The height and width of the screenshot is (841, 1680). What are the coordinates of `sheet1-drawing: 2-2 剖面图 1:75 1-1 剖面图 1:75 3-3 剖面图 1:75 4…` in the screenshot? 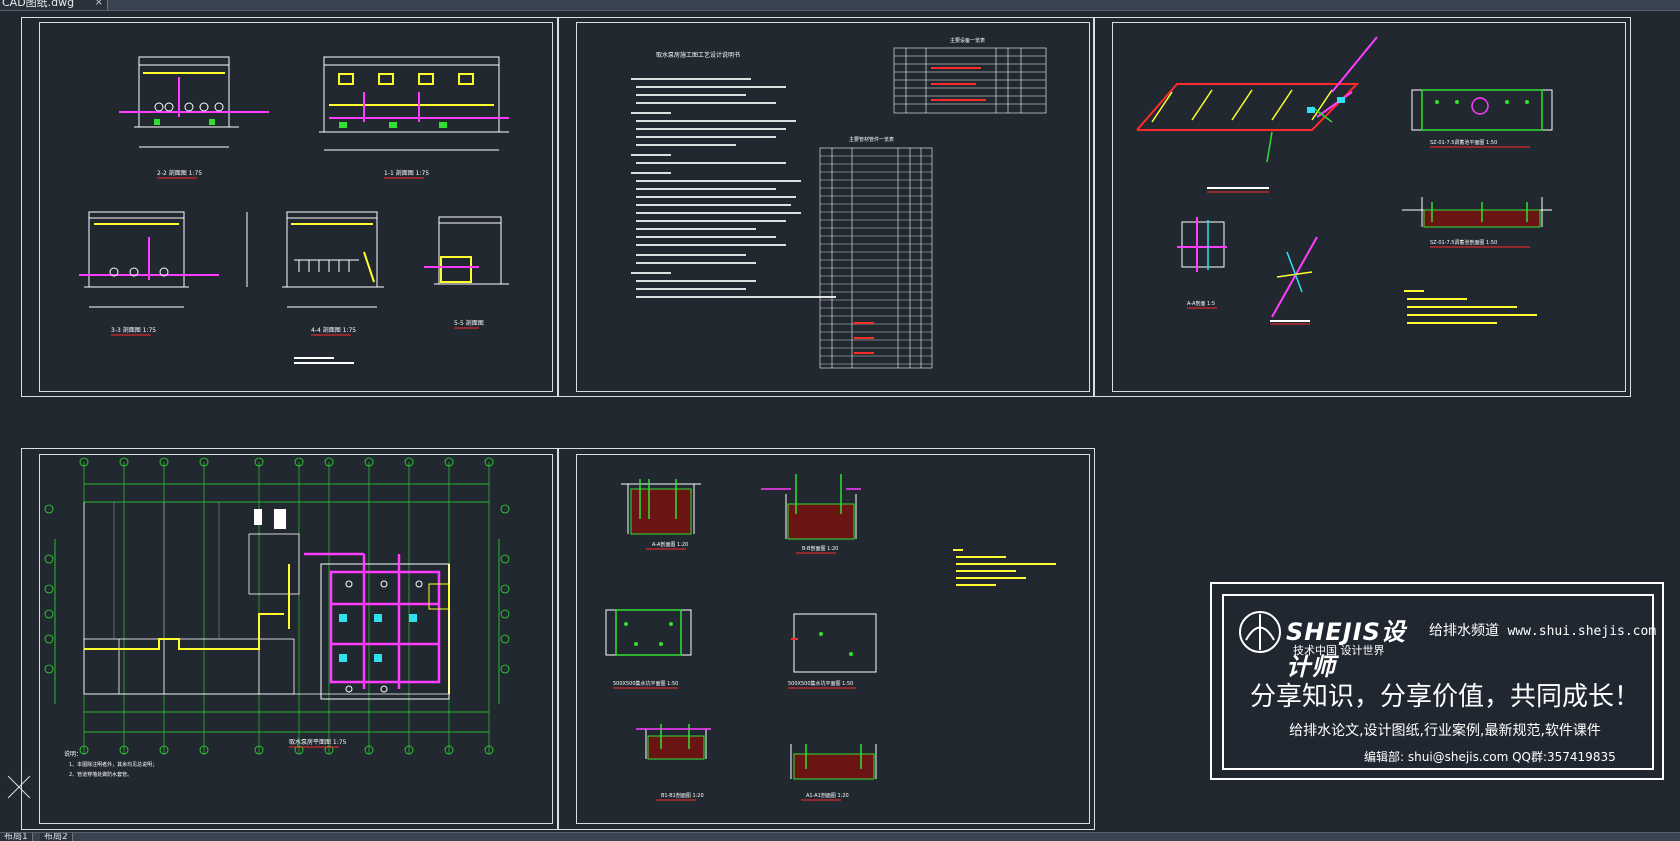 It's located at (294, 210).